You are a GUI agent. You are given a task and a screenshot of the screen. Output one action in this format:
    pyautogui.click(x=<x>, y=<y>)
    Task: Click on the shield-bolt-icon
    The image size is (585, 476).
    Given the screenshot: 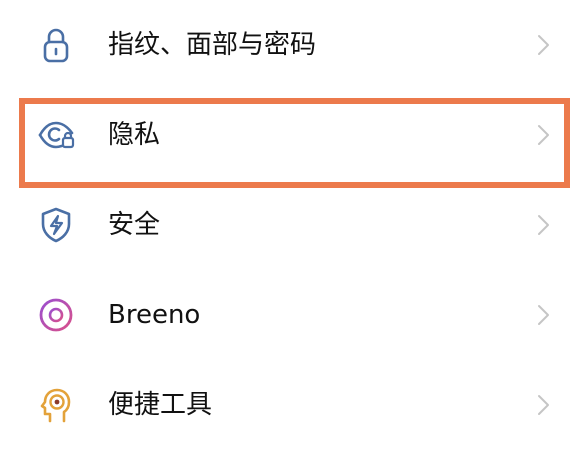 What is the action you would take?
    pyautogui.click(x=56, y=225)
    